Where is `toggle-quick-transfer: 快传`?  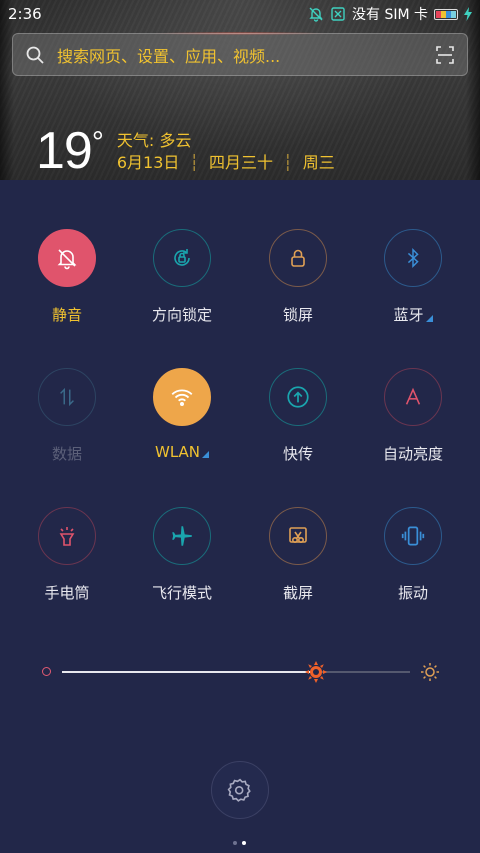
toggle-quick-transfer: 快传 is located at coordinates (298, 416).